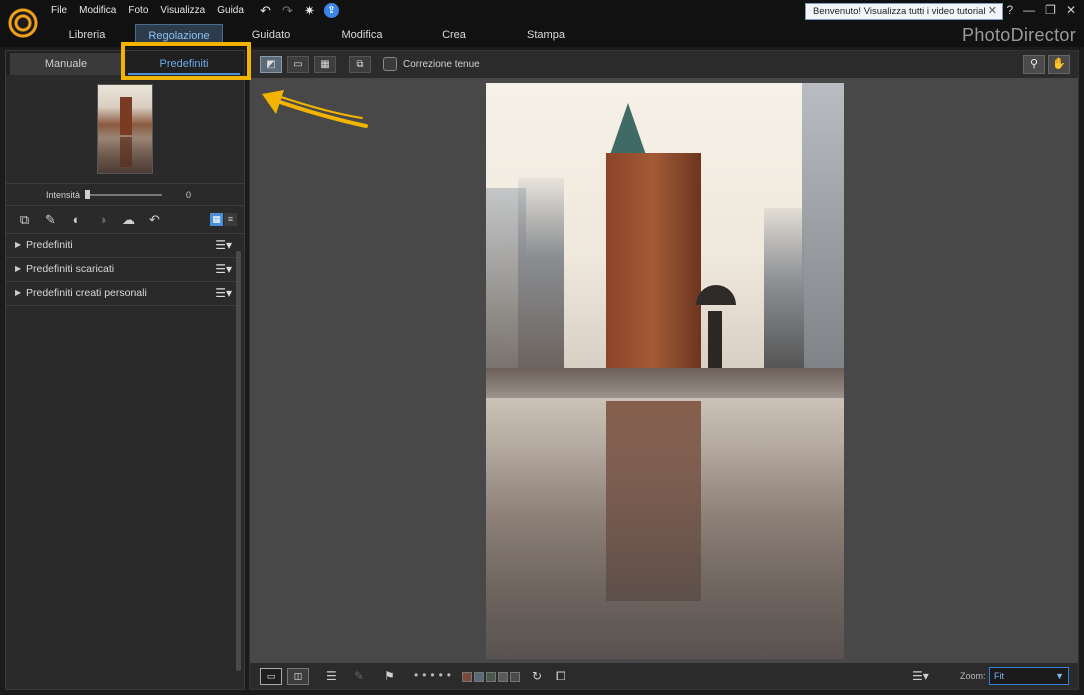 The height and width of the screenshot is (695, 1084). What do you see at coordinates (999, 676) in the screenshot?
I see `zoom-value: Fit` at bounding box center [999, 676].